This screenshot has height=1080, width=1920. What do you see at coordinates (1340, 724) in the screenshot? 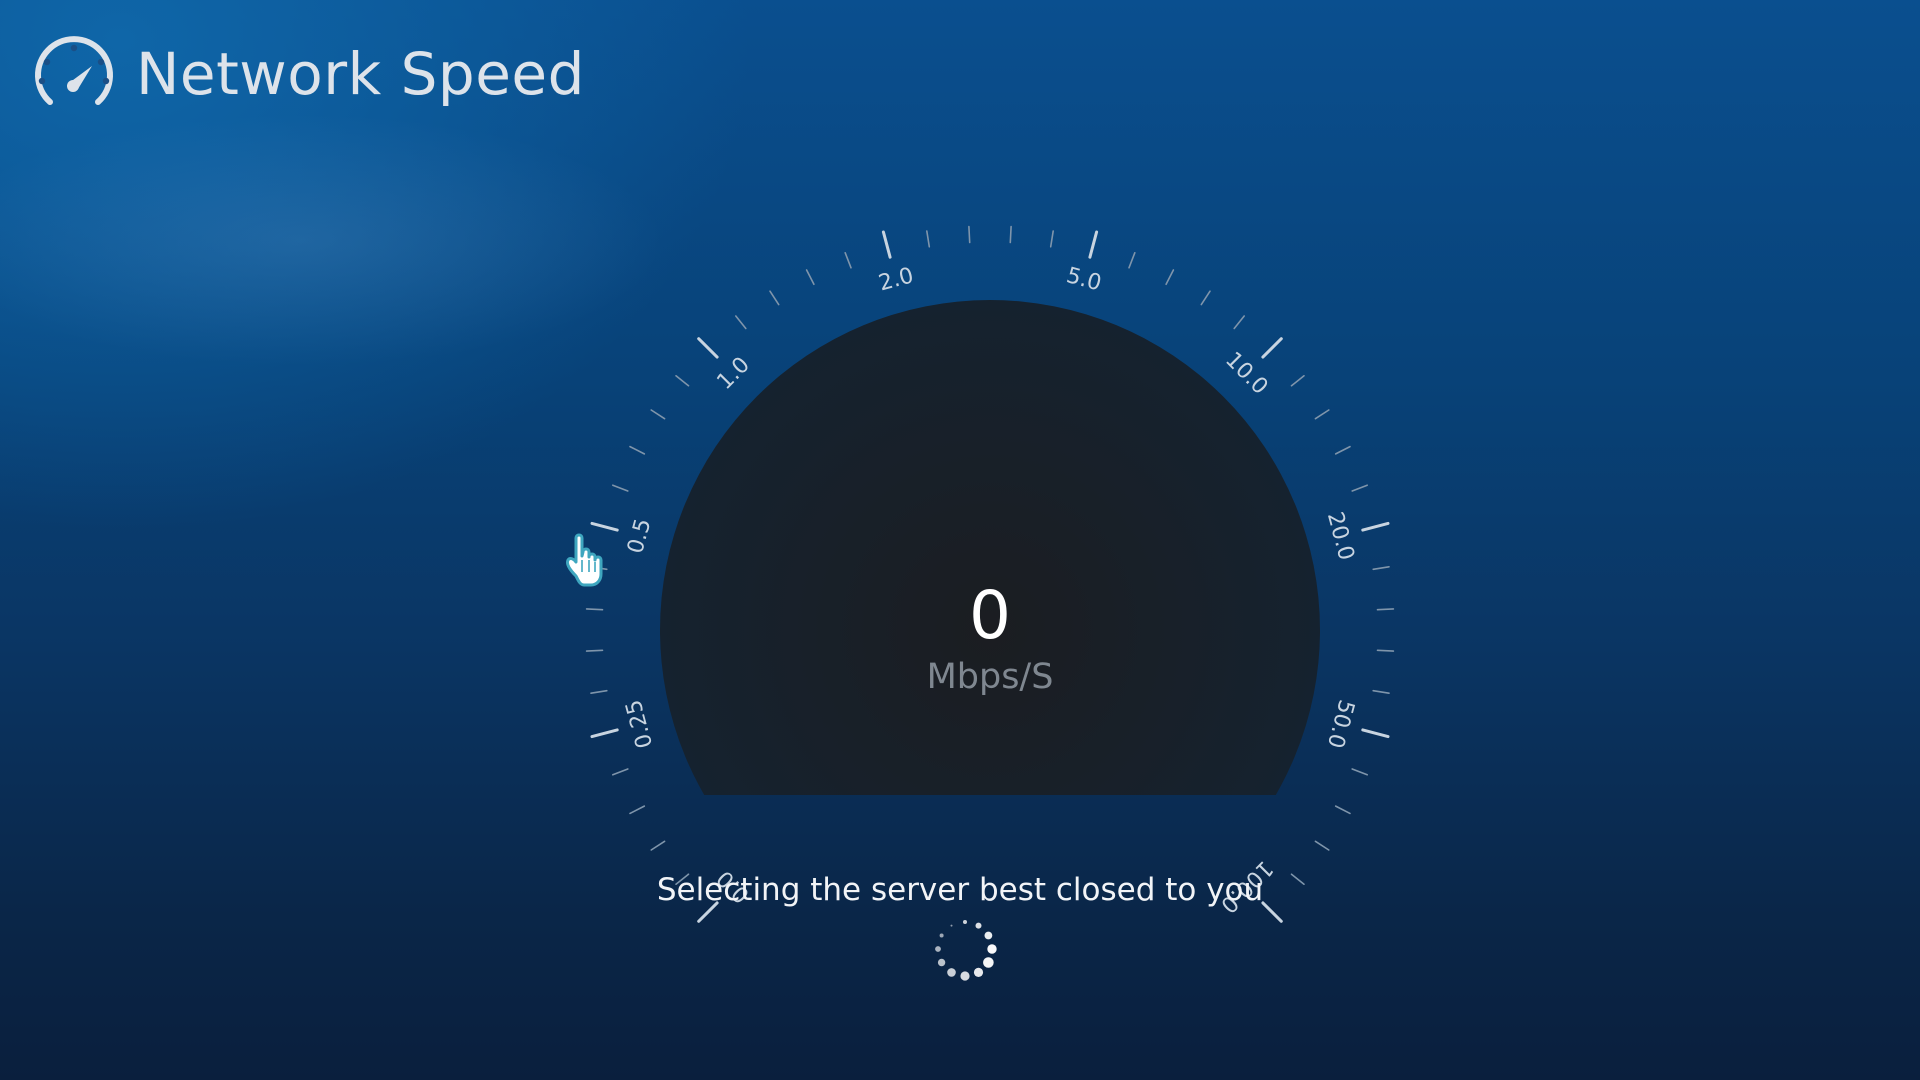
I see `gauge-scale-label: 50.0` at bounding box center [1340, 724].